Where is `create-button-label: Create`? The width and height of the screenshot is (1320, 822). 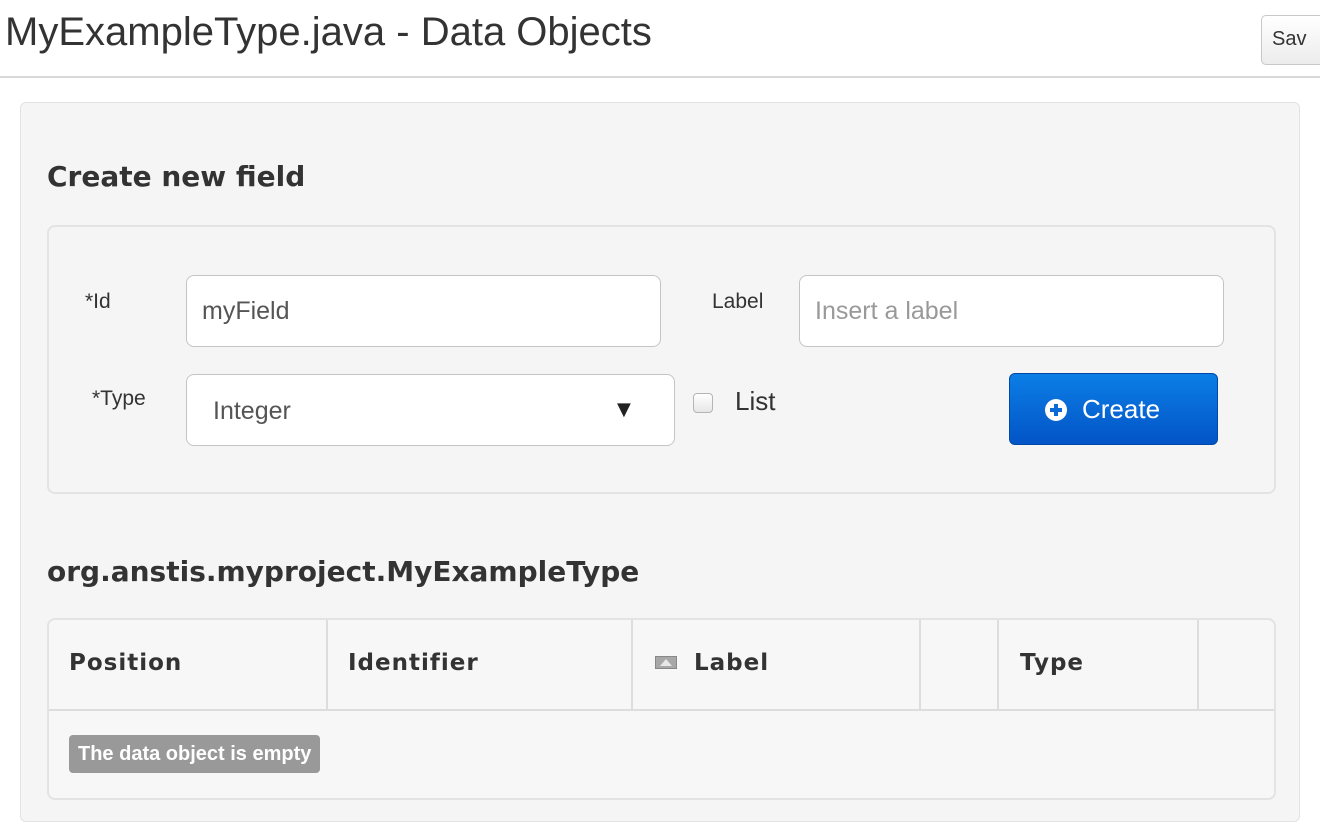
create-button-label: Create is located at coordinates (1121, 409).